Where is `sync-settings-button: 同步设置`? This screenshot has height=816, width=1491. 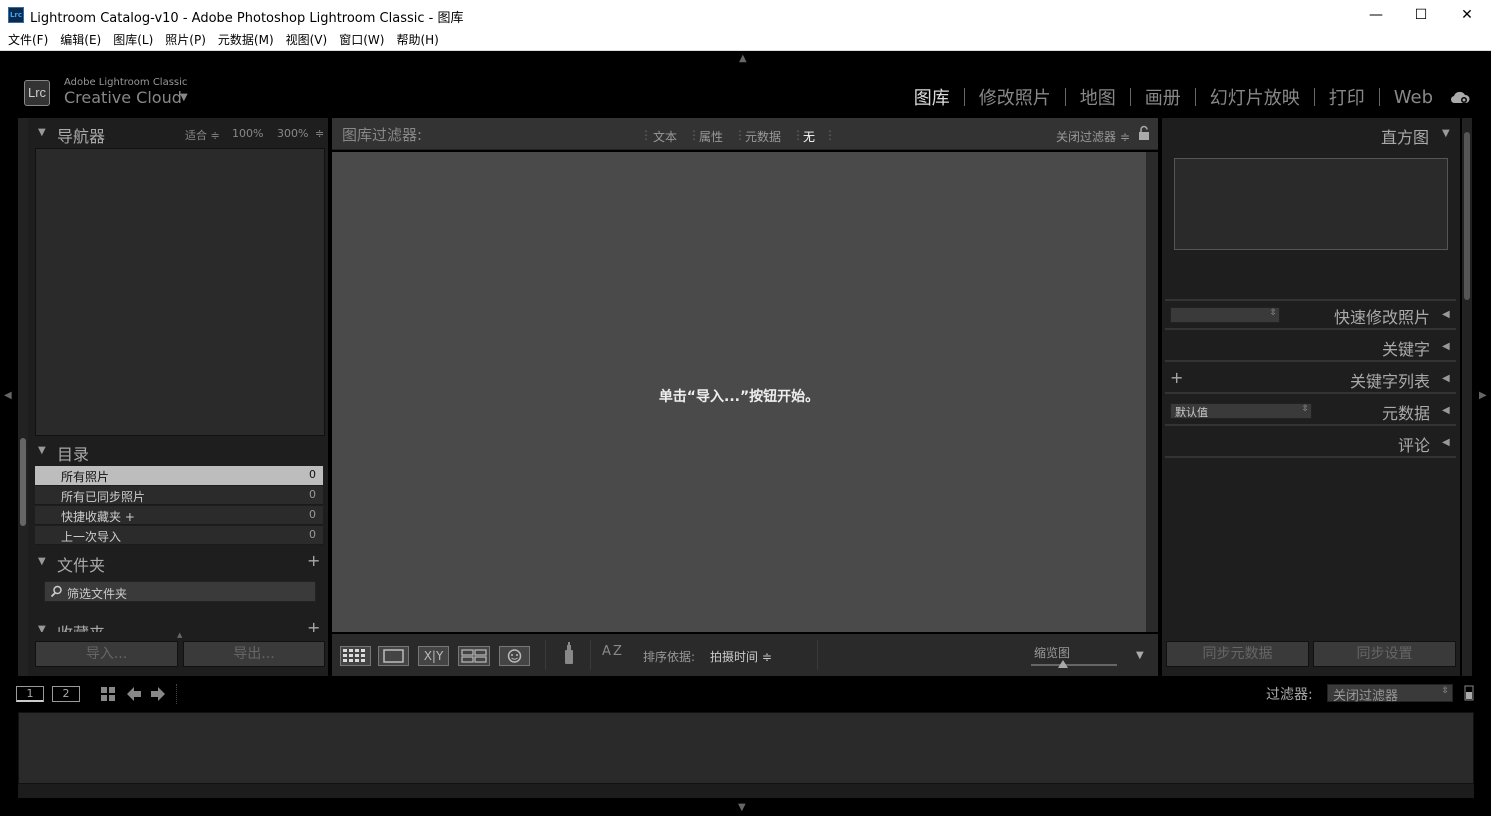
sync-settings-button: 同步设置 is located at coordinates (1384, 654).